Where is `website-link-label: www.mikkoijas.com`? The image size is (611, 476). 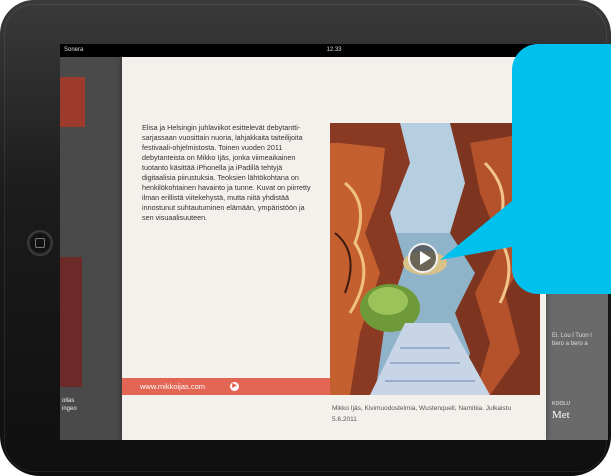
website-link-label: www.mikkoijas.com is located at coordinates (173, 386).